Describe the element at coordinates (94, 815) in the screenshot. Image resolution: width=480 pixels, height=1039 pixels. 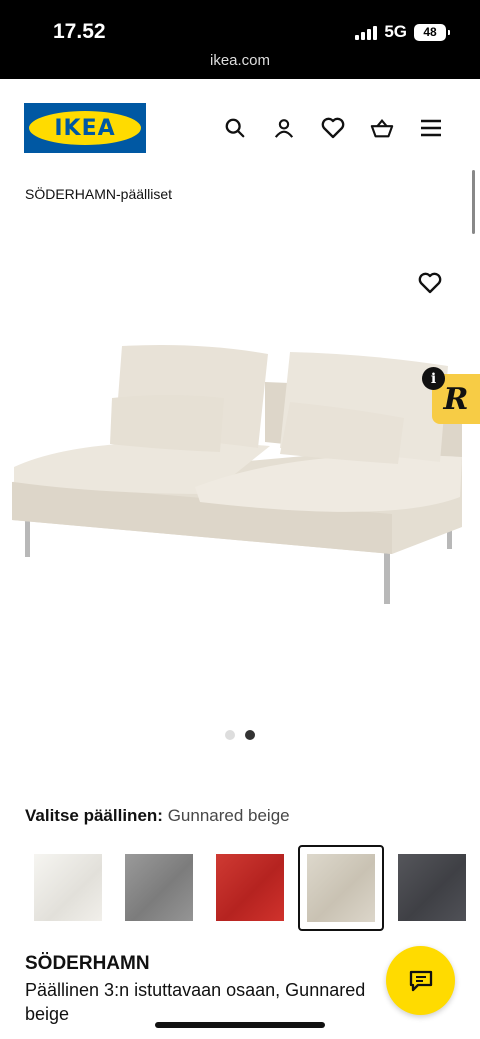
I see `cover-label-title: Valitse päällinen:` at that location.